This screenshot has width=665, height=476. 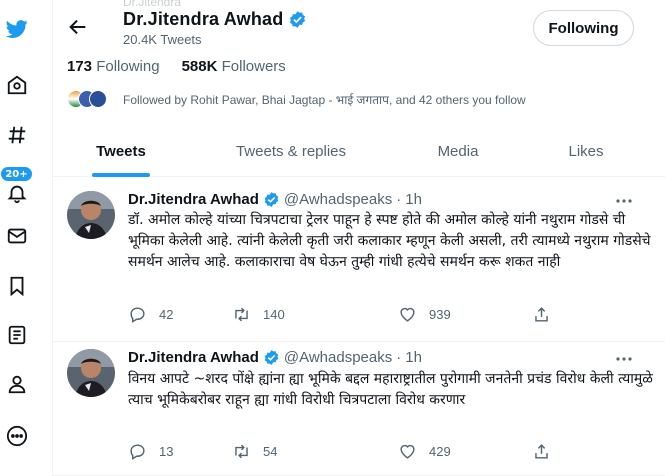 I want to click on tab-media: Media, so click(x=458, y=151).